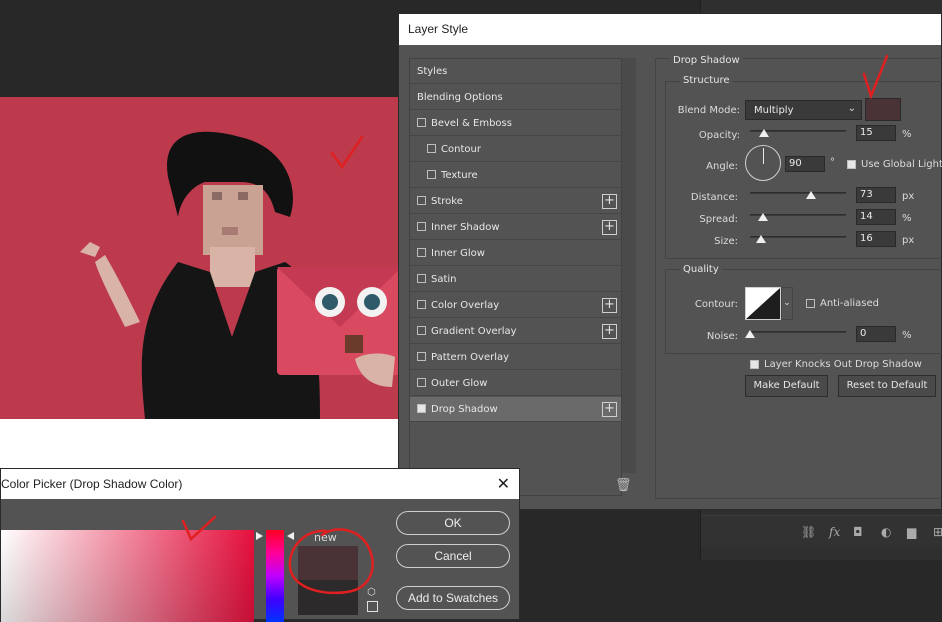  I want to click on web-color-box-icon, so click(372, 606).